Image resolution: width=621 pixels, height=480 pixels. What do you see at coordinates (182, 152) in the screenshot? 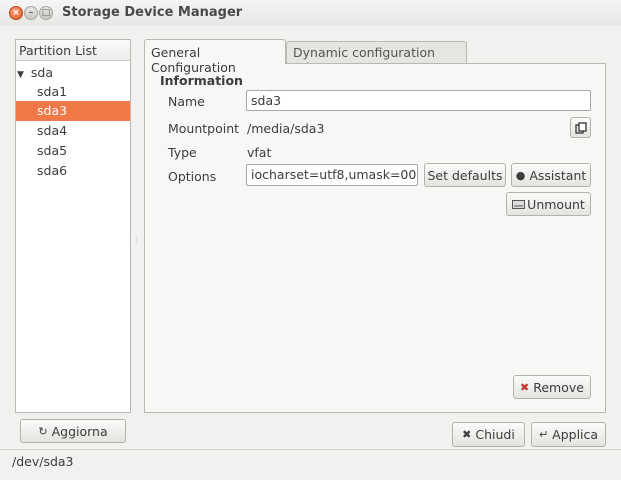
I see `type-label: Type` at bounding box center [182, 152].